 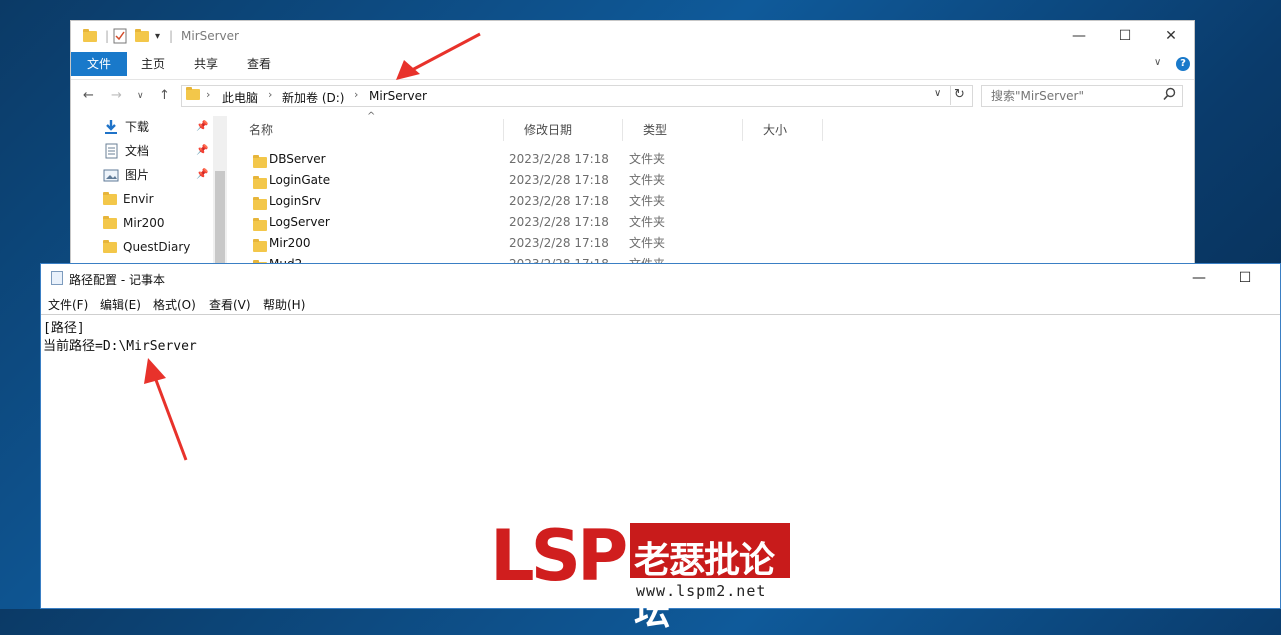 I want to click on nav-item-label: Mir200, so click(x=144, y=223).